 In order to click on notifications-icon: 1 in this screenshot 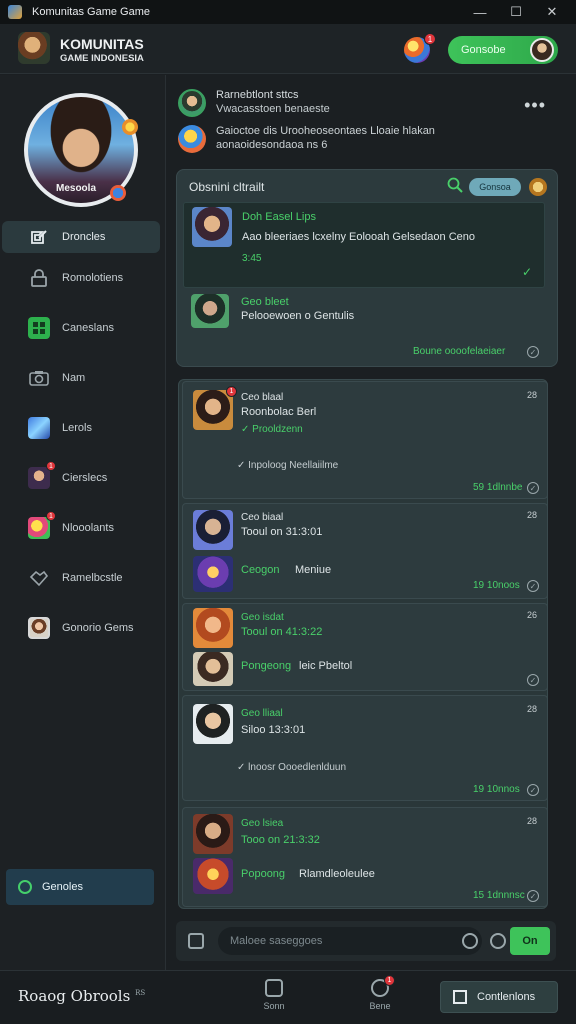, I will do `click(420, 48)`.